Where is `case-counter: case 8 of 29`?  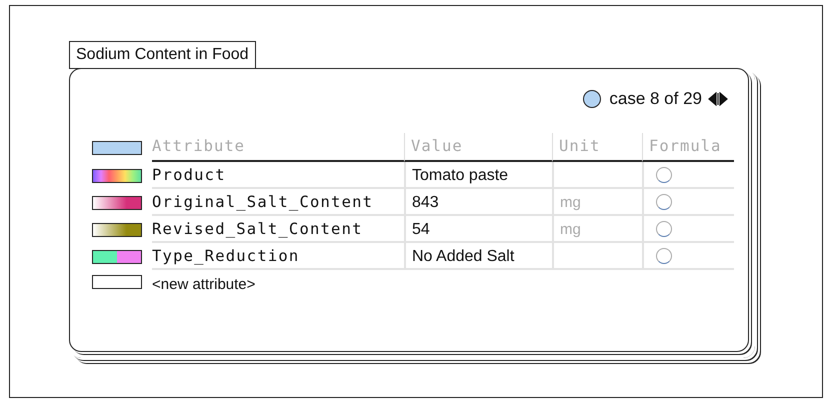
case-counter: case 8 of 29 is located at coordinates (655, 99).